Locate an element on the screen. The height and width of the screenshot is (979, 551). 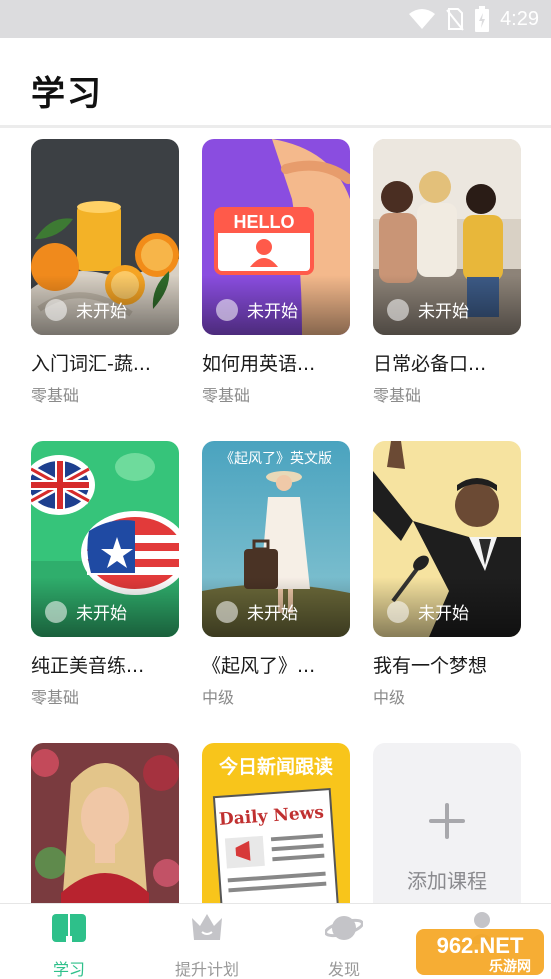
planet-icon is located at coordinates (344, 928).